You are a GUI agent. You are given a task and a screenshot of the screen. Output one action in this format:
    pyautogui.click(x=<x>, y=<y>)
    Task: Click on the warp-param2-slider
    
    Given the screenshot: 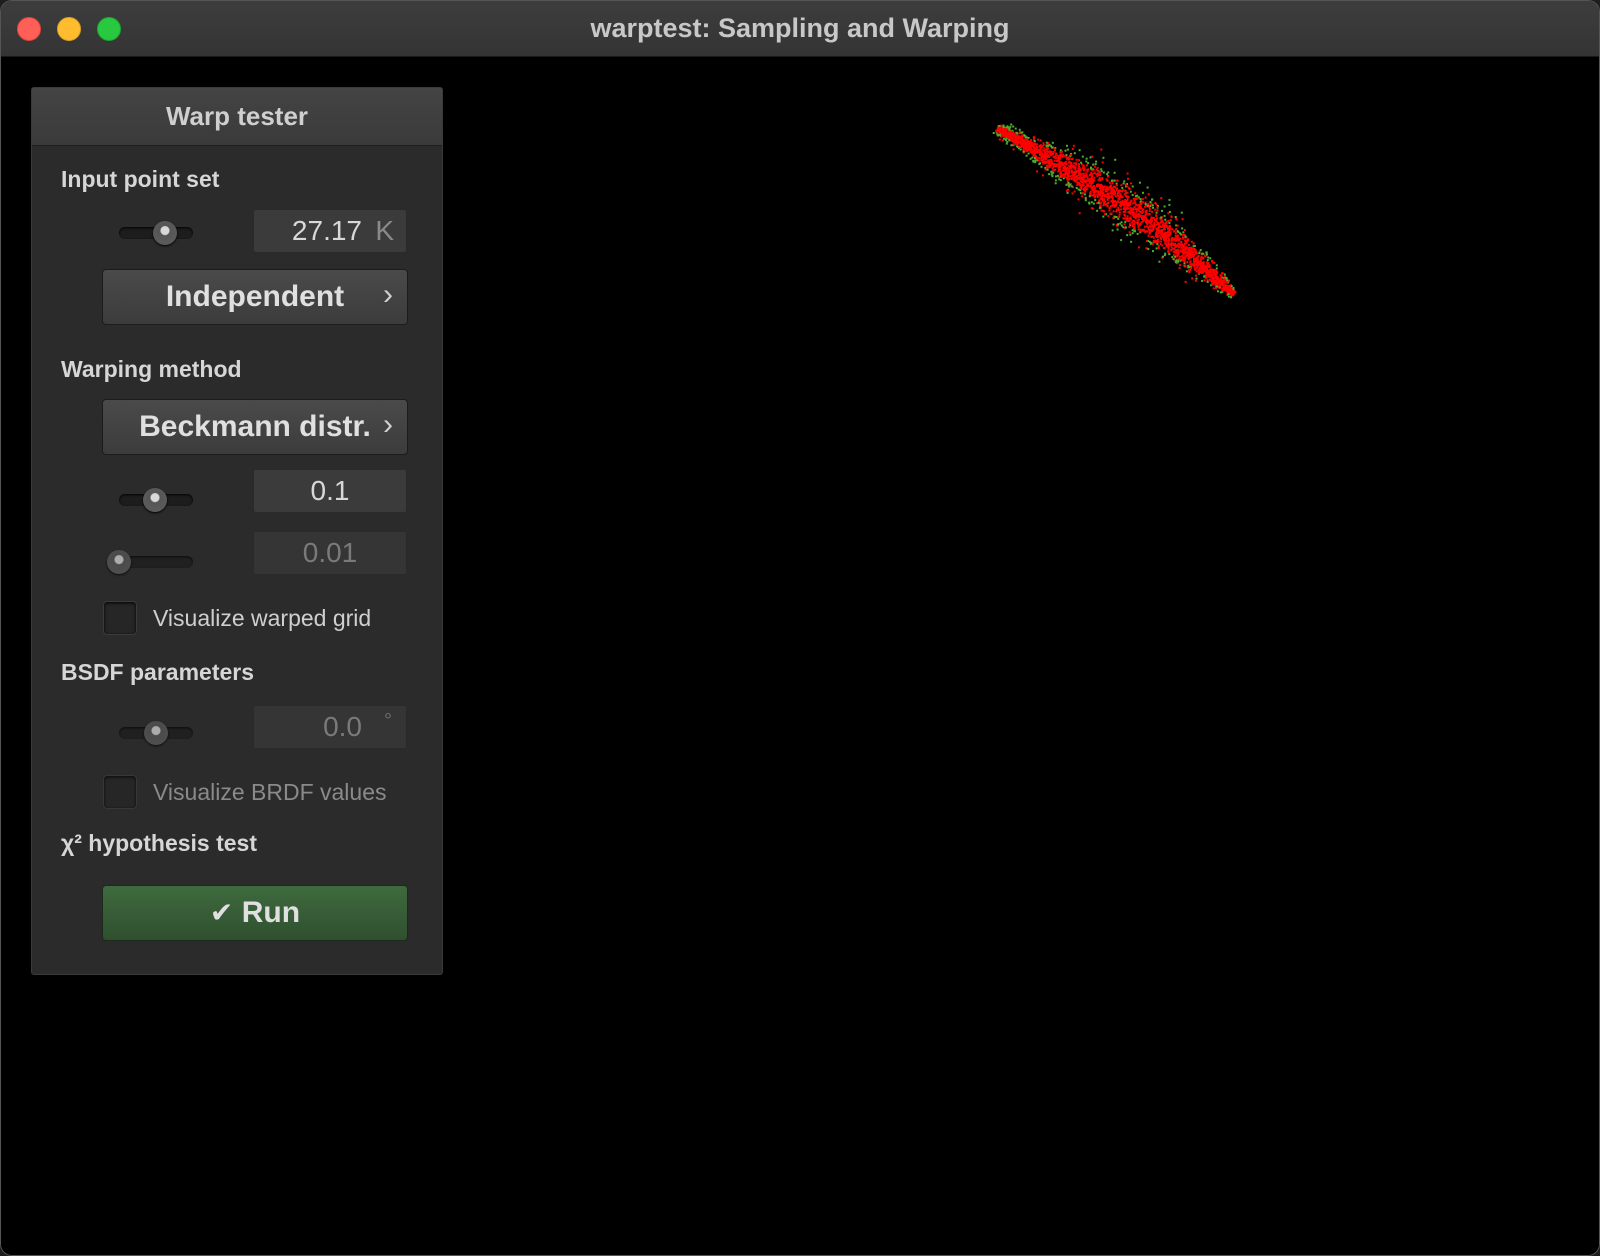 What is the action you would take?
    pyautogui.click(x=150, y=562)
    